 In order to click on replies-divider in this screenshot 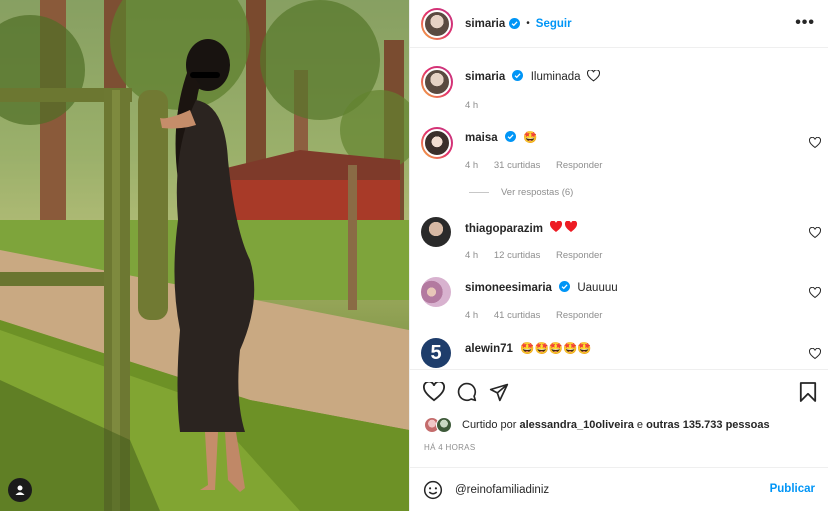, I will do `click(479, 192)`.